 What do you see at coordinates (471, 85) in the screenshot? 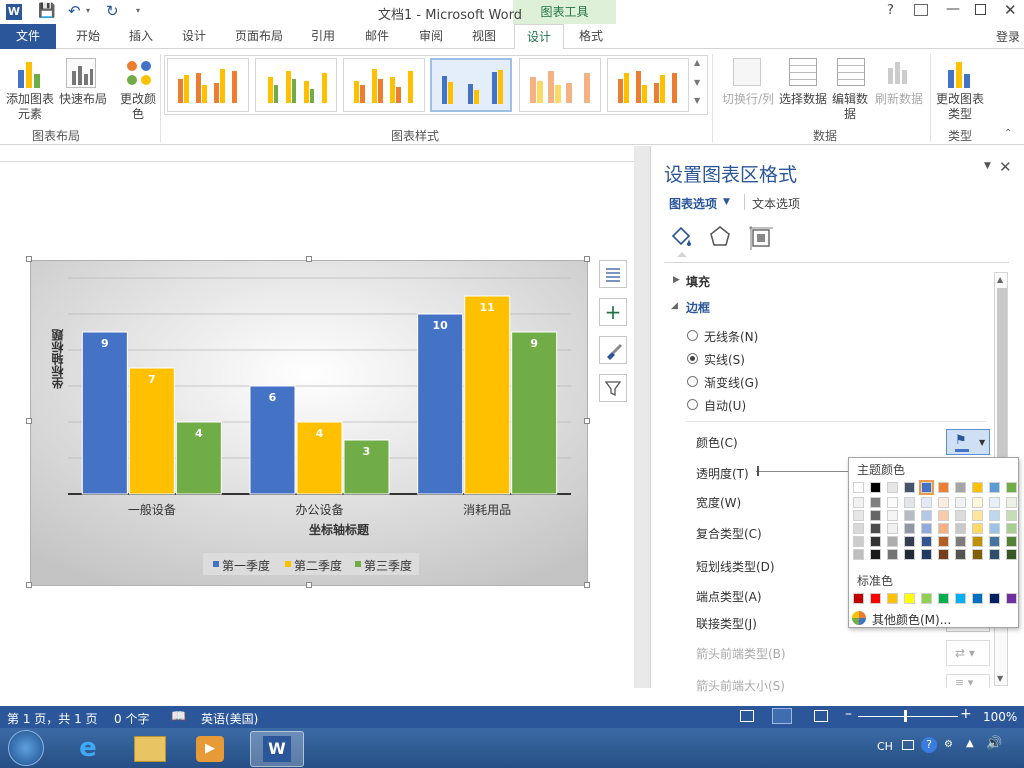
I see `chart-style-thumb-4-selected` at bounding box center [471, 85].